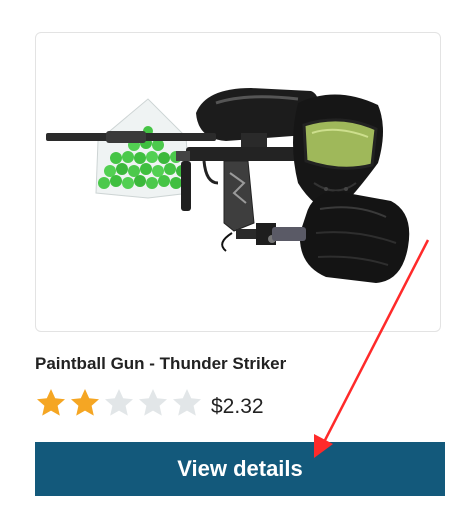 This screenshot has height=510, width=456. Describe the element at coordinates (341, 237) in the screenshot. I see `air-tank` at that location.